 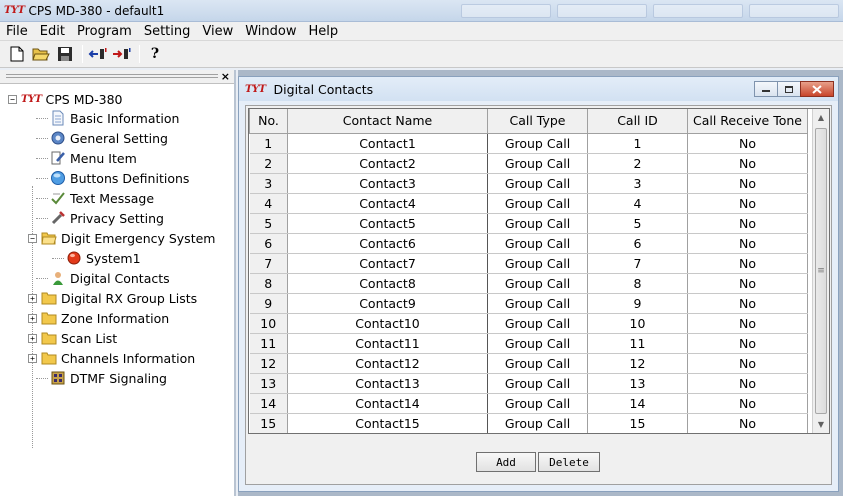 What do you see at coordinates (766, 89) in the screenshot?
I see `minimize-button` at bounding box center [766, 89].